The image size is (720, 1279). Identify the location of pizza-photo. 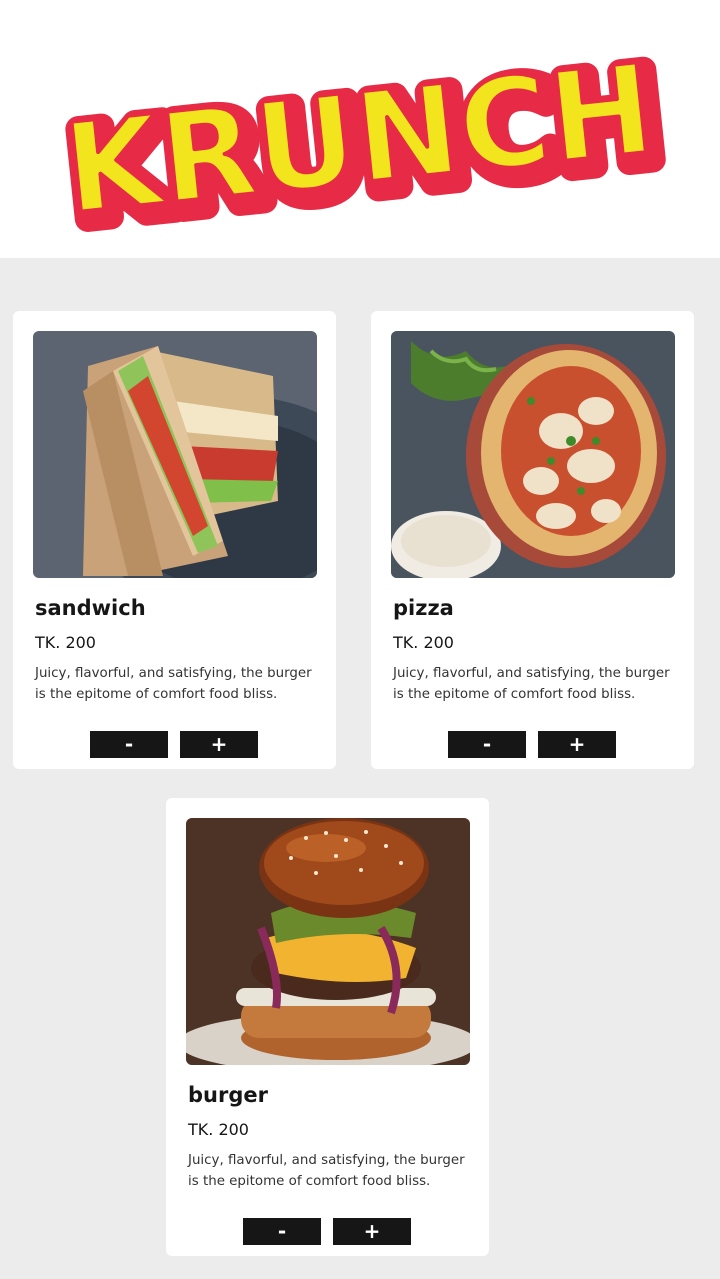
(533, 454).